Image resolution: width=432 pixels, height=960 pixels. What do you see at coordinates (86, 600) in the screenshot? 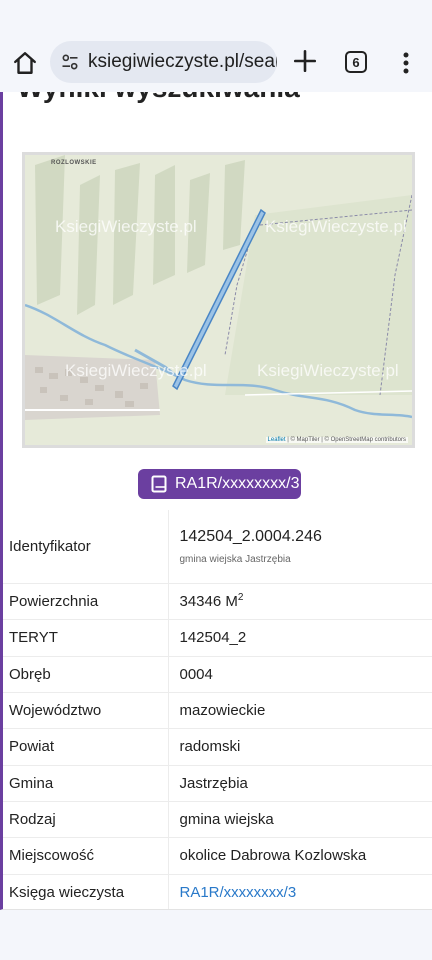
I see `row-key: Powierzchnia` at bounding box center [86, 600].